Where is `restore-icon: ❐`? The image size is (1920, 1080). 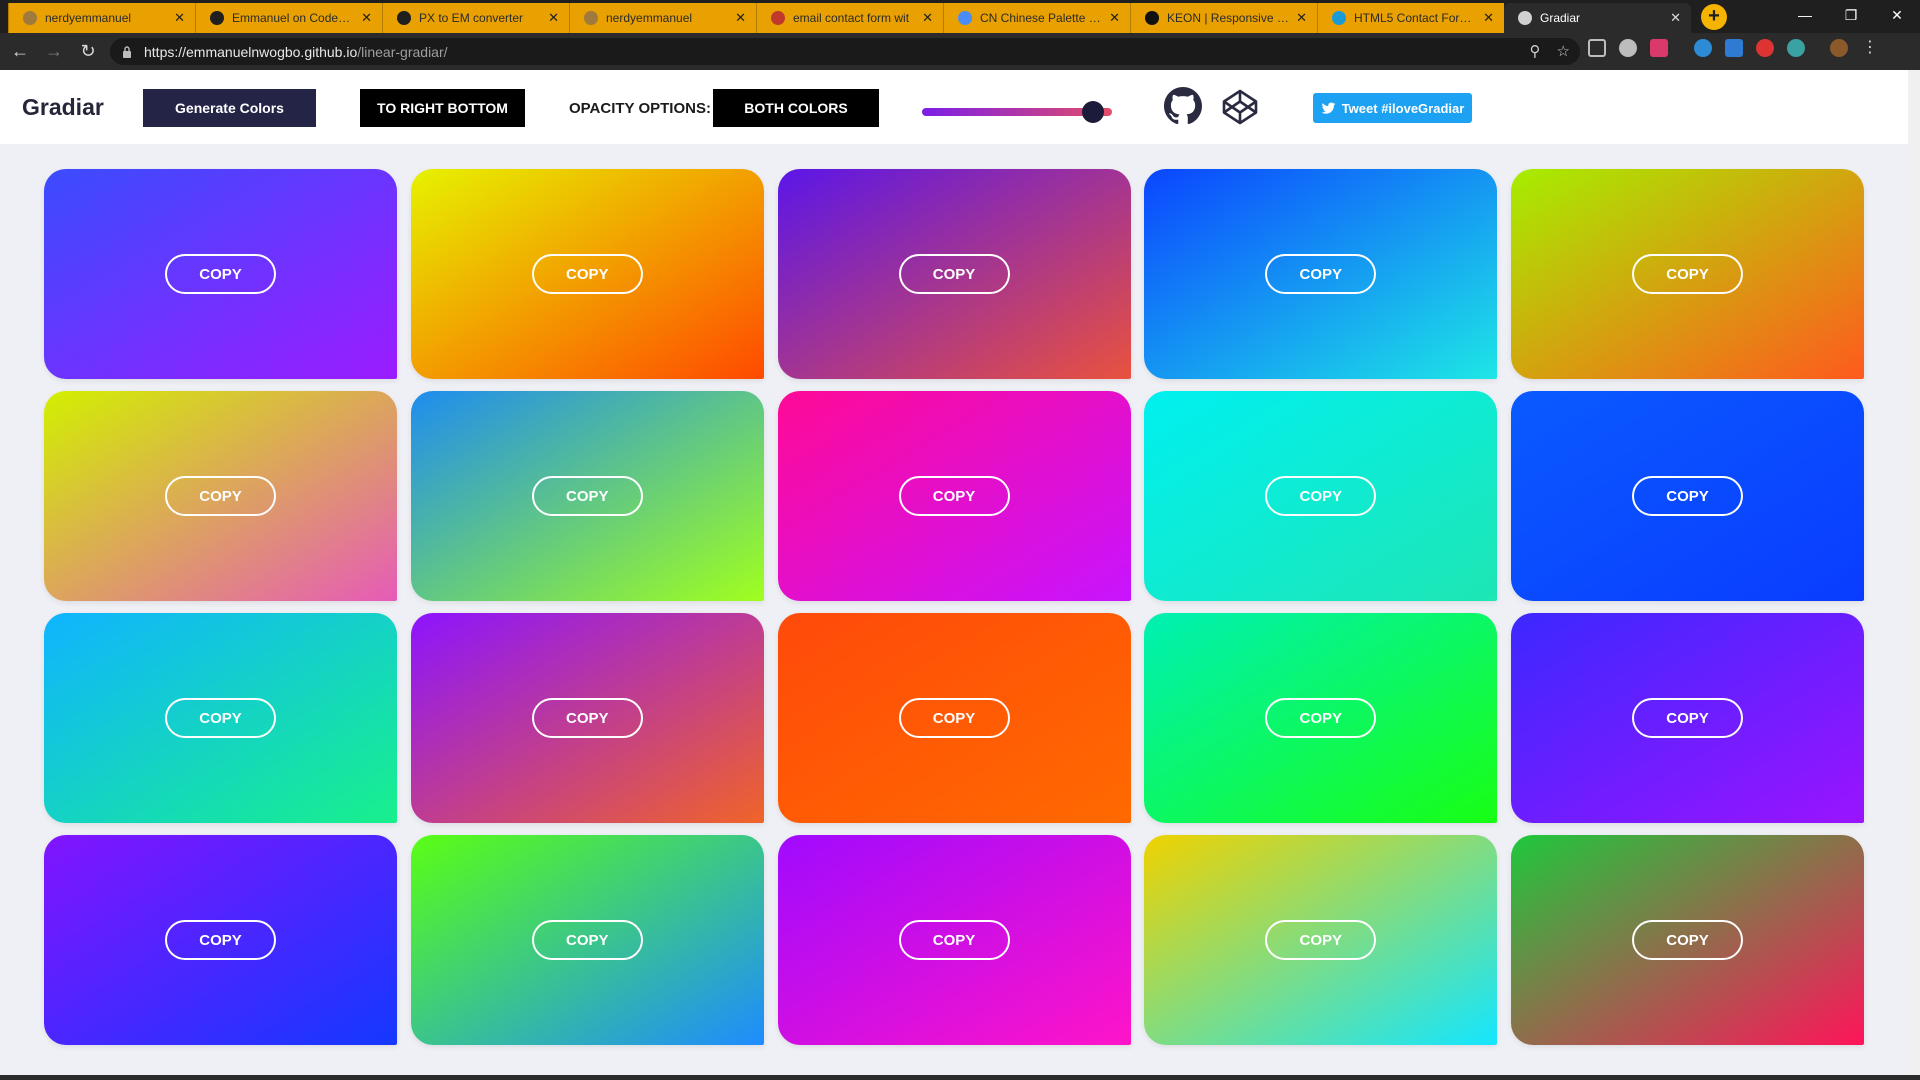
restore-icon: ❐ is located at coordinates (1851, 15).